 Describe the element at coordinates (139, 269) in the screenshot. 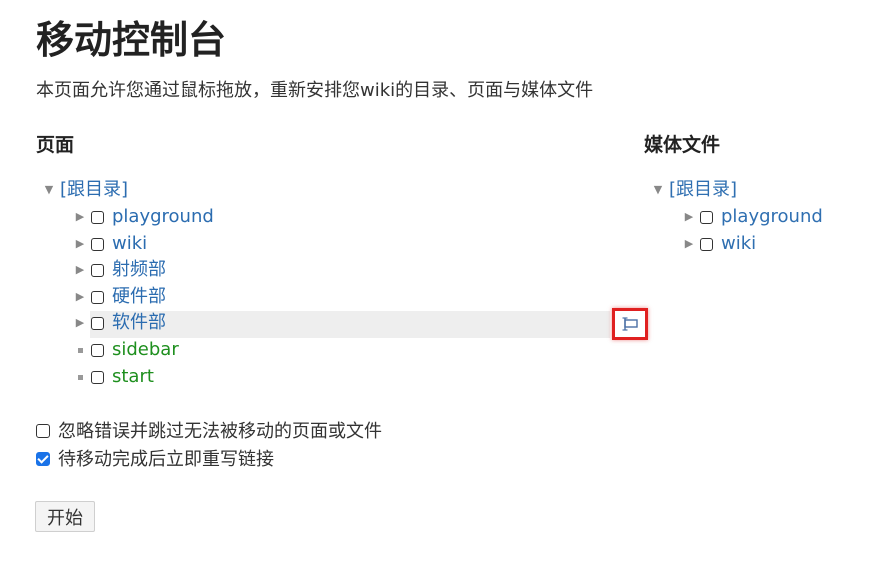

I see `tree-node-label: 射频部` at that location.